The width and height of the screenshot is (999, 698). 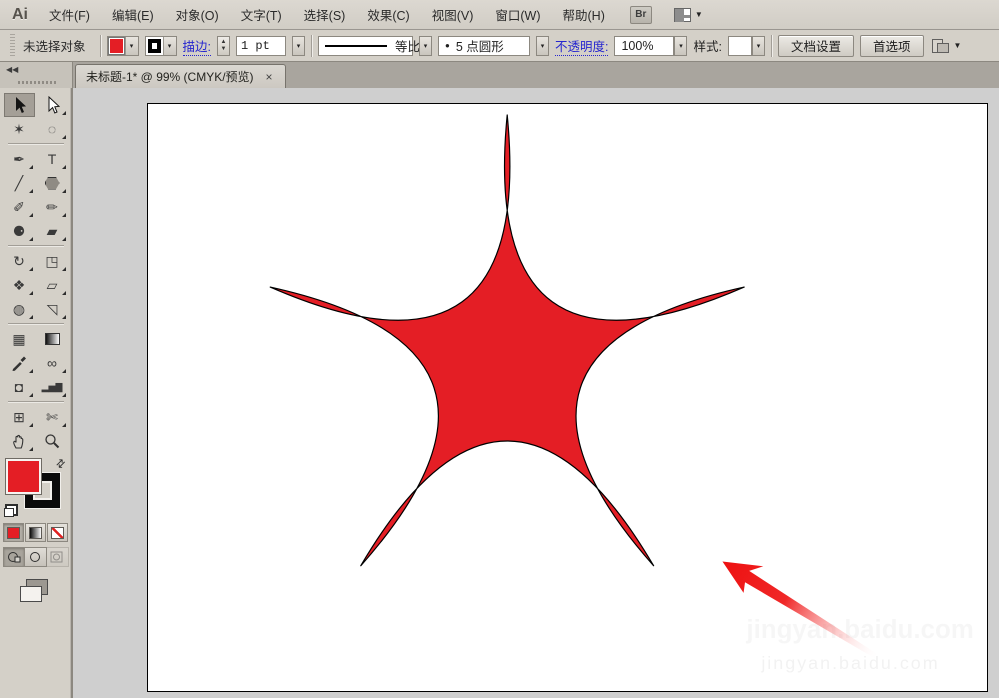 I want to click on rotate-tool: ↻, so click(x=19, y=261).